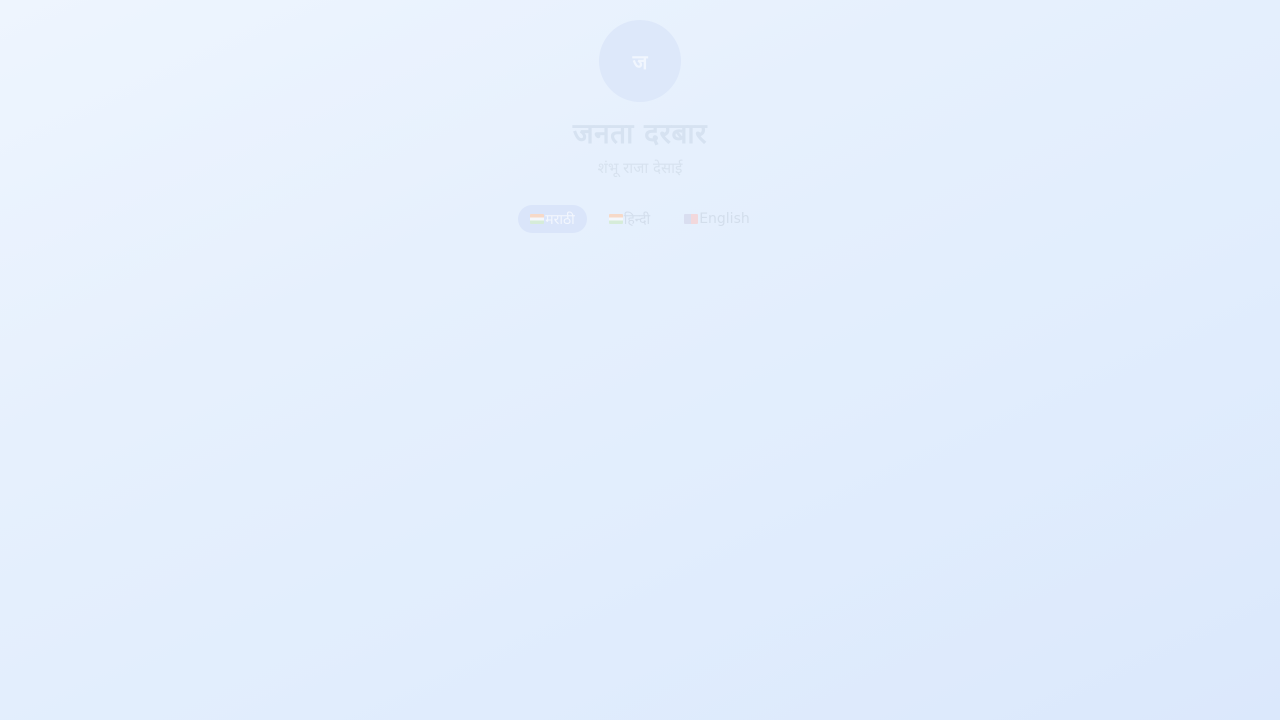  I want to click on language-button-english: English, so click(717, 219).